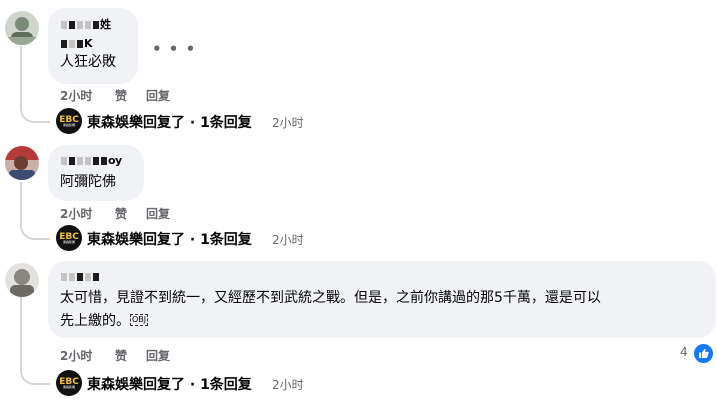  What do you see at coordinates (96, 173) in the screenshot?
I see `comment-bubble: oy 阿彌陀佛` at bounding box center [96, 173].